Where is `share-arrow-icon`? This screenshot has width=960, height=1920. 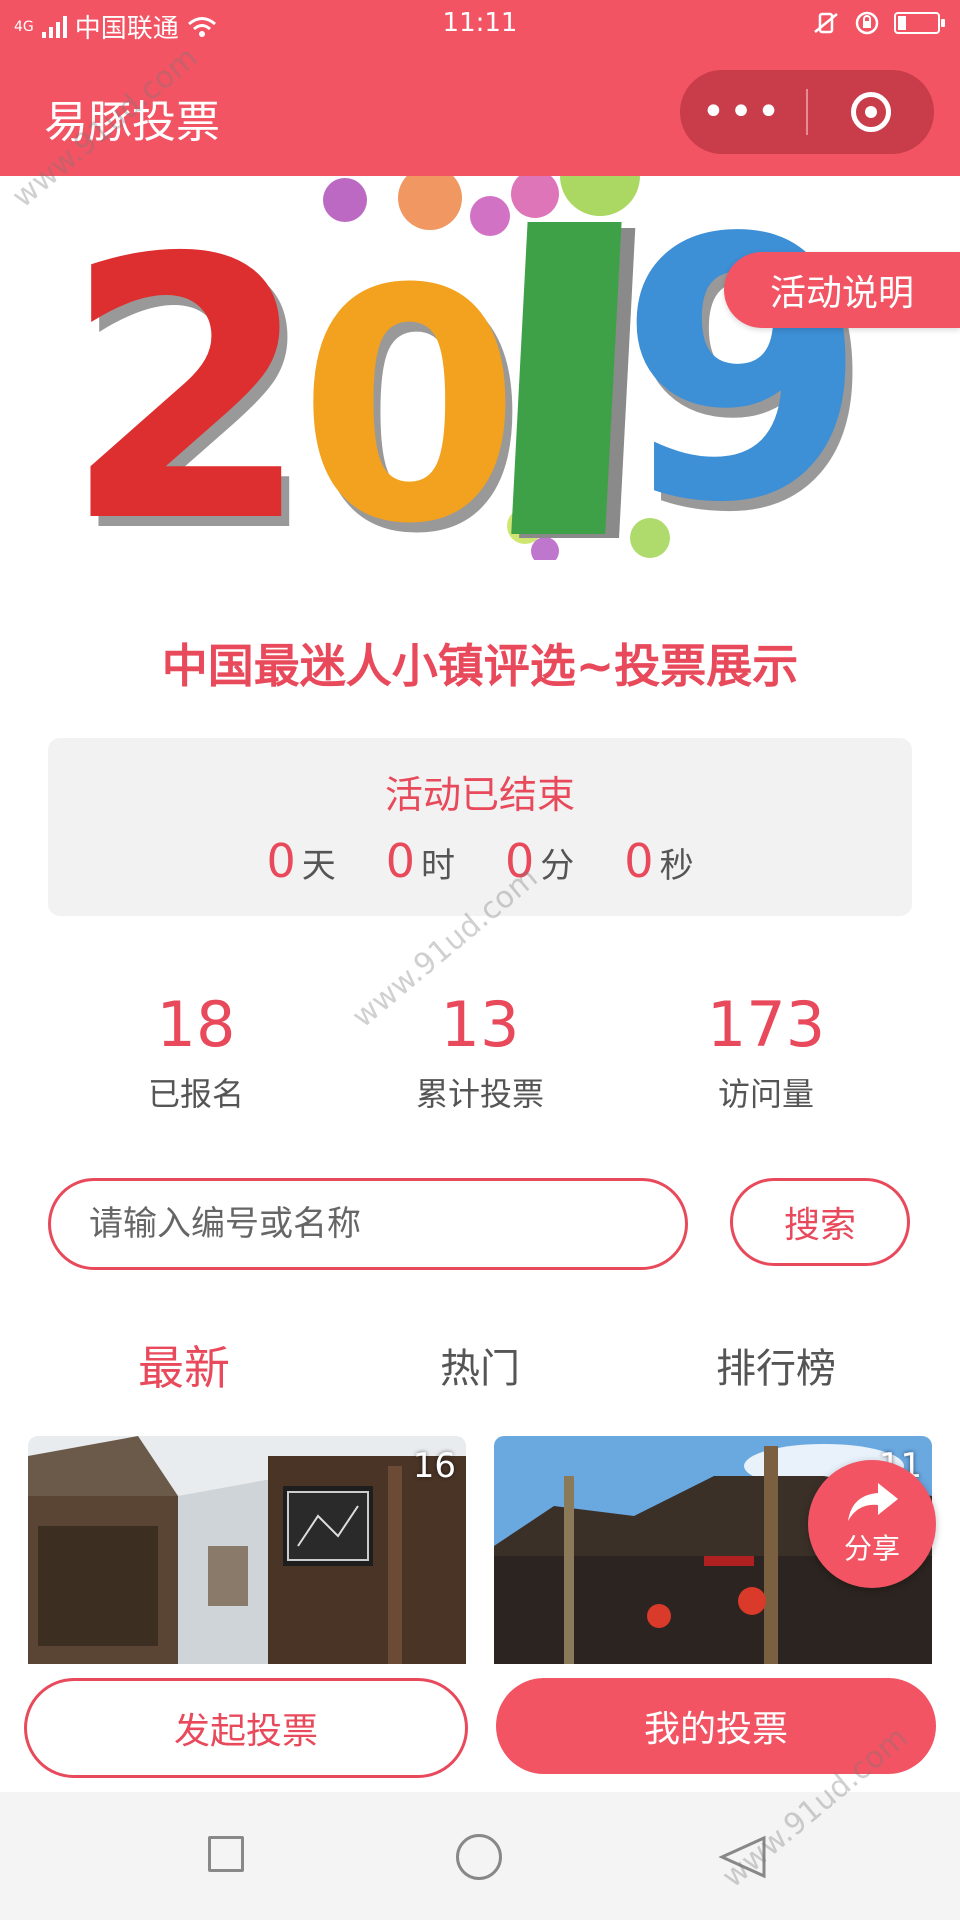
share-arrow-icon is located at coordinates (873, 1502).